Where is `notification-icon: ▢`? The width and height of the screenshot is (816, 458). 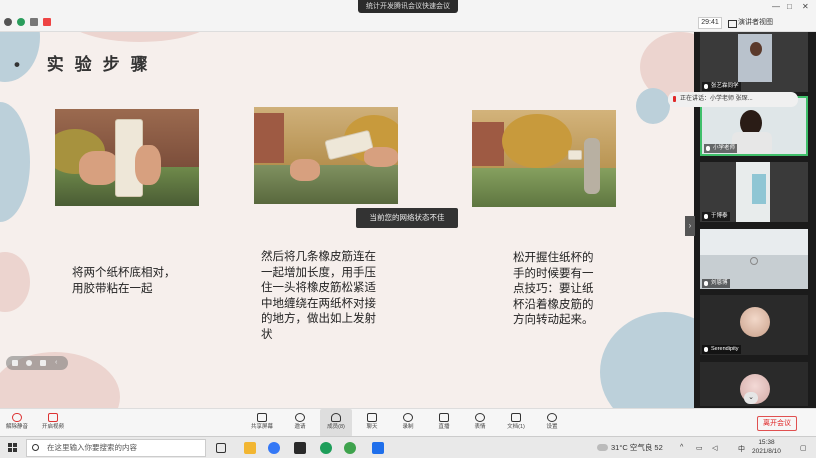
notification-icon: ▢ is located at coordinates (803, 448).